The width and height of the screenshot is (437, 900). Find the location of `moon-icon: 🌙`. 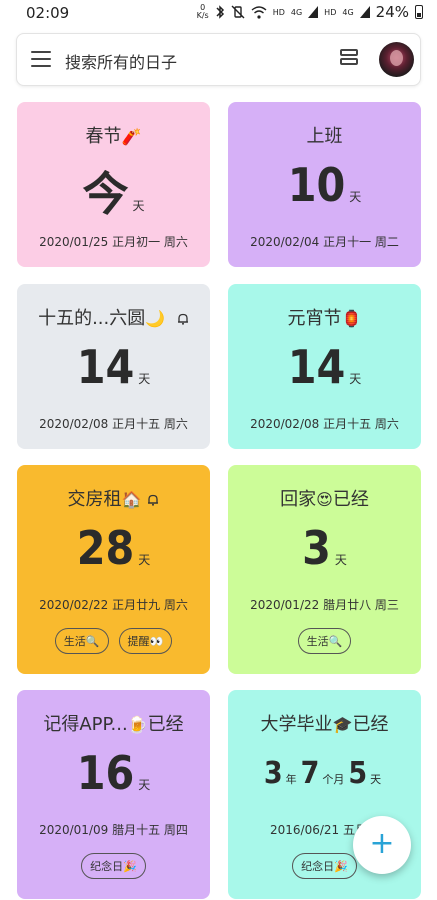

moon-icon: 🌙 is located at coordinates (155, 318).